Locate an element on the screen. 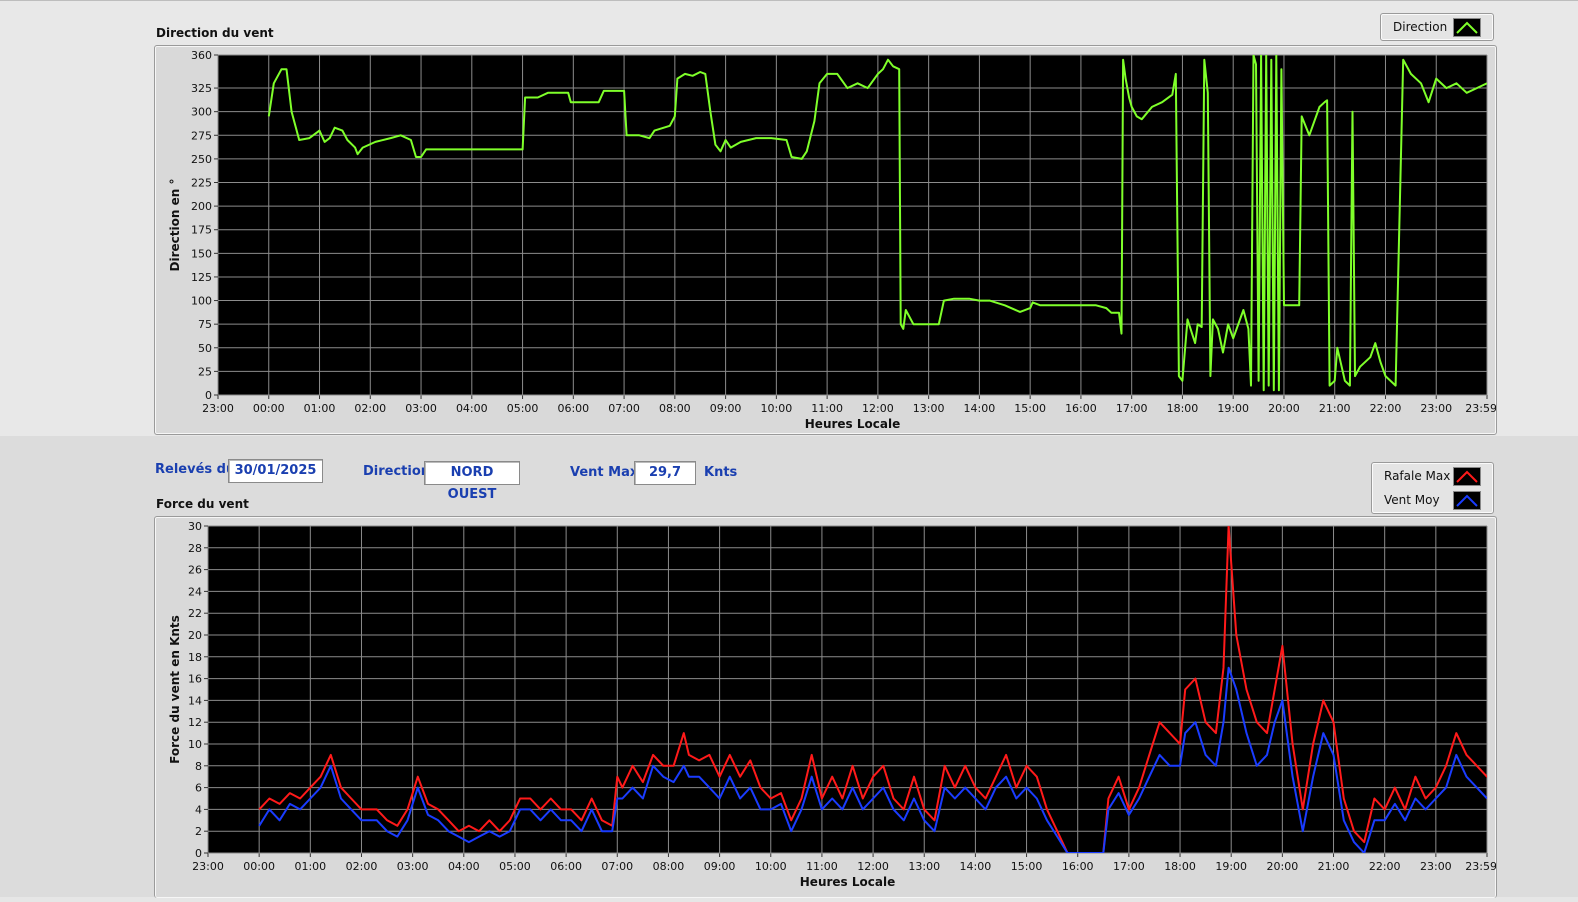 This screenshot has width=1578, height=902. y-tick-label: 325 is located at coordinates (201, 88).